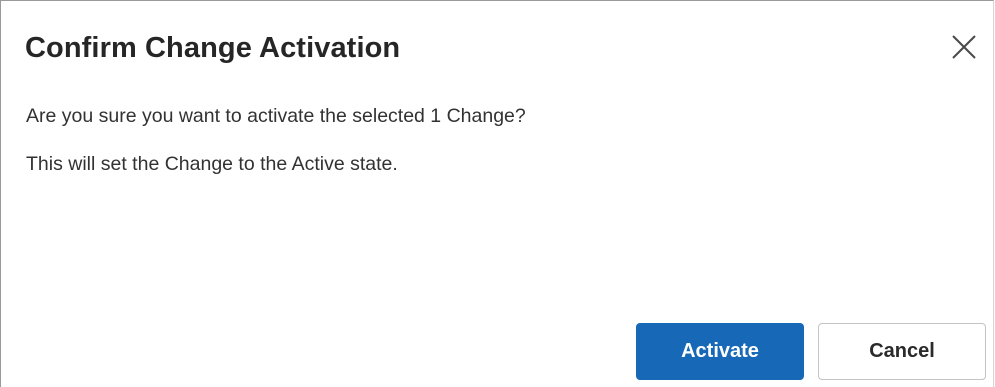  Describe the element at coordinates (902, 351) in the screenshot. I see `cancel-button: Cancel` at that location.